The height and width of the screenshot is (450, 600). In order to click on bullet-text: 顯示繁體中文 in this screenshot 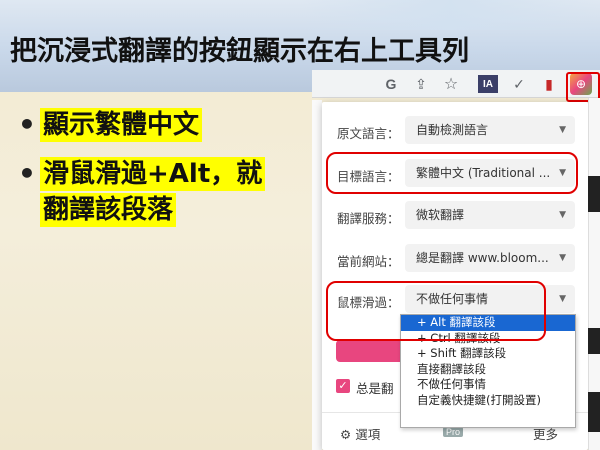, I will do `click(121, 125)`.